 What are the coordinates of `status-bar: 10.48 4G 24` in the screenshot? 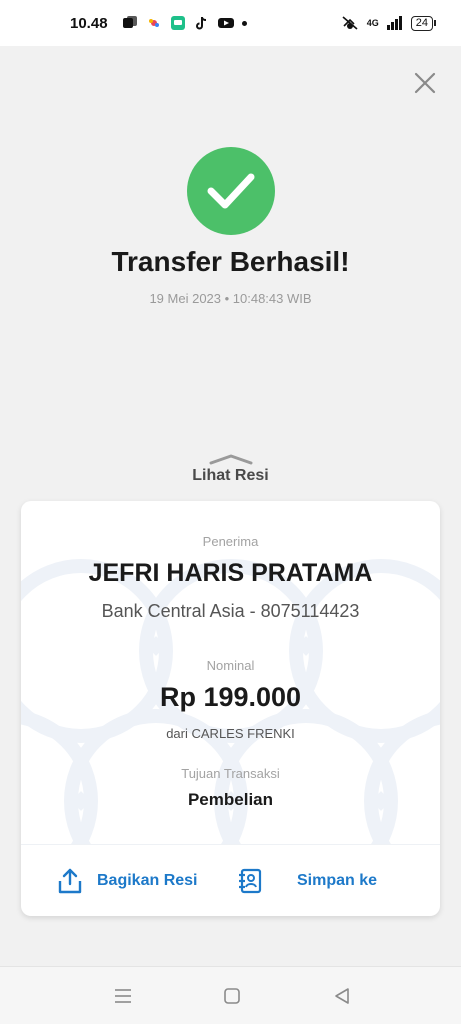 It's located at (230, 23).